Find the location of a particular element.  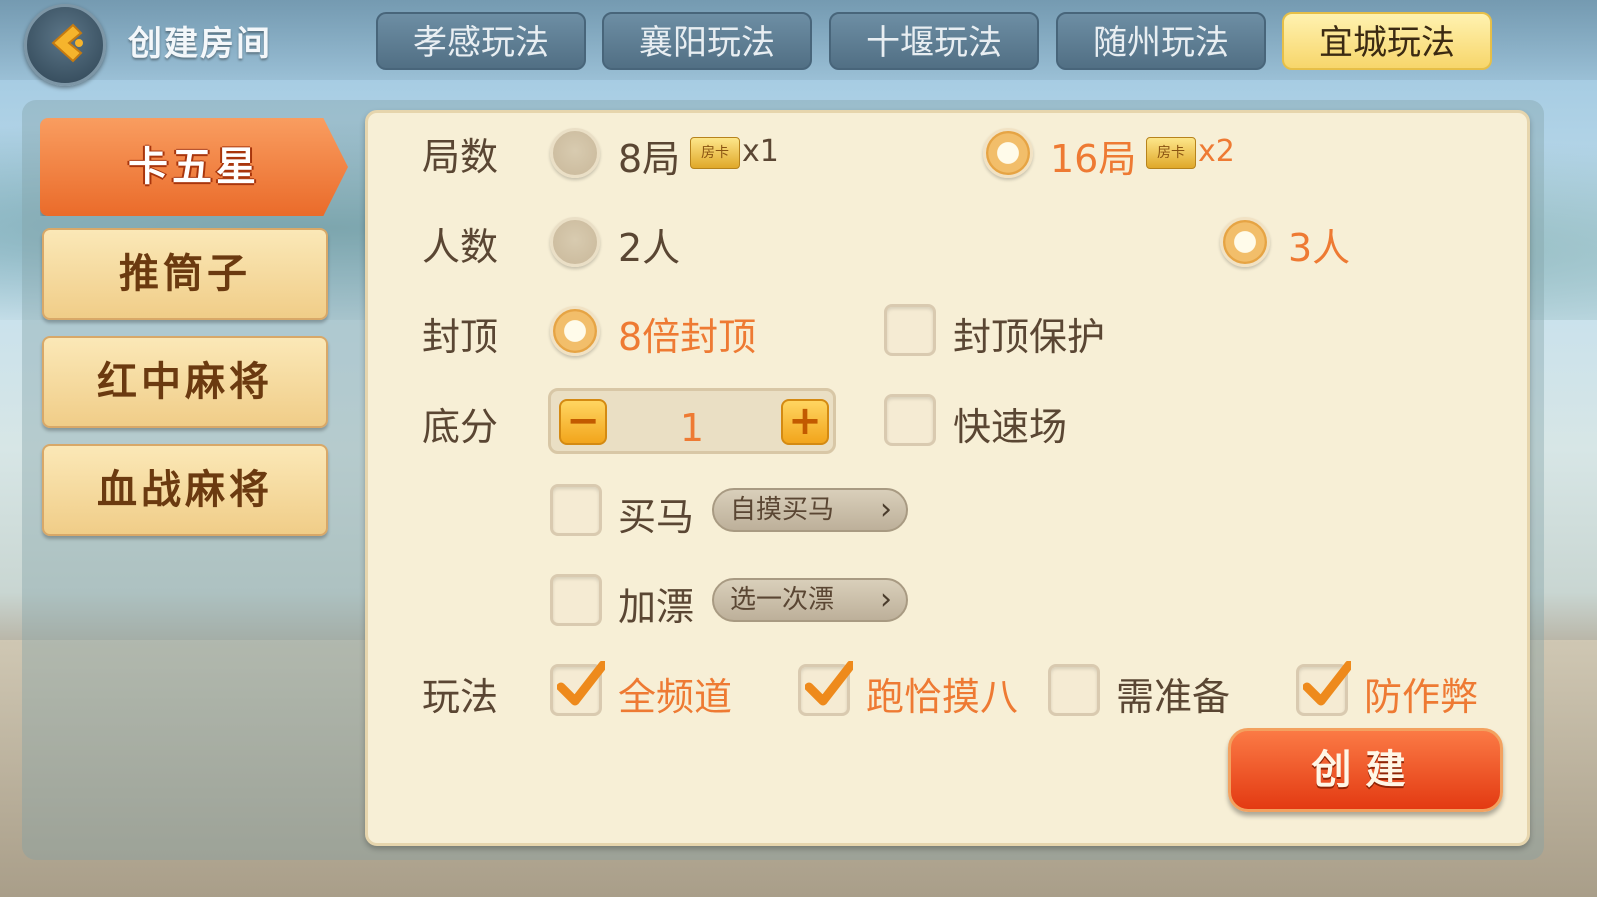

create-button: 创建 is located at coordinates (1365, 770).